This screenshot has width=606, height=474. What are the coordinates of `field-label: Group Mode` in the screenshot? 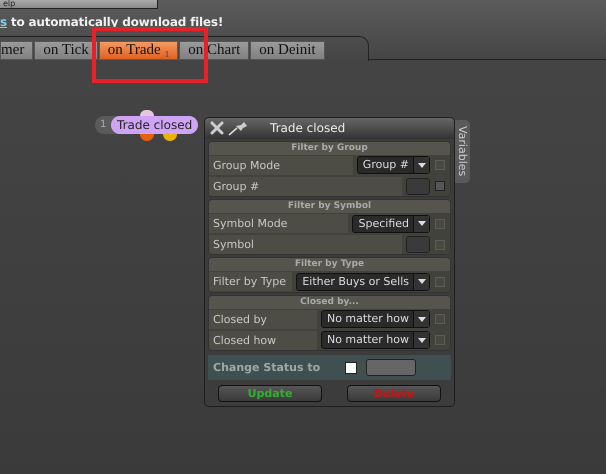 It's located at (281, 165).